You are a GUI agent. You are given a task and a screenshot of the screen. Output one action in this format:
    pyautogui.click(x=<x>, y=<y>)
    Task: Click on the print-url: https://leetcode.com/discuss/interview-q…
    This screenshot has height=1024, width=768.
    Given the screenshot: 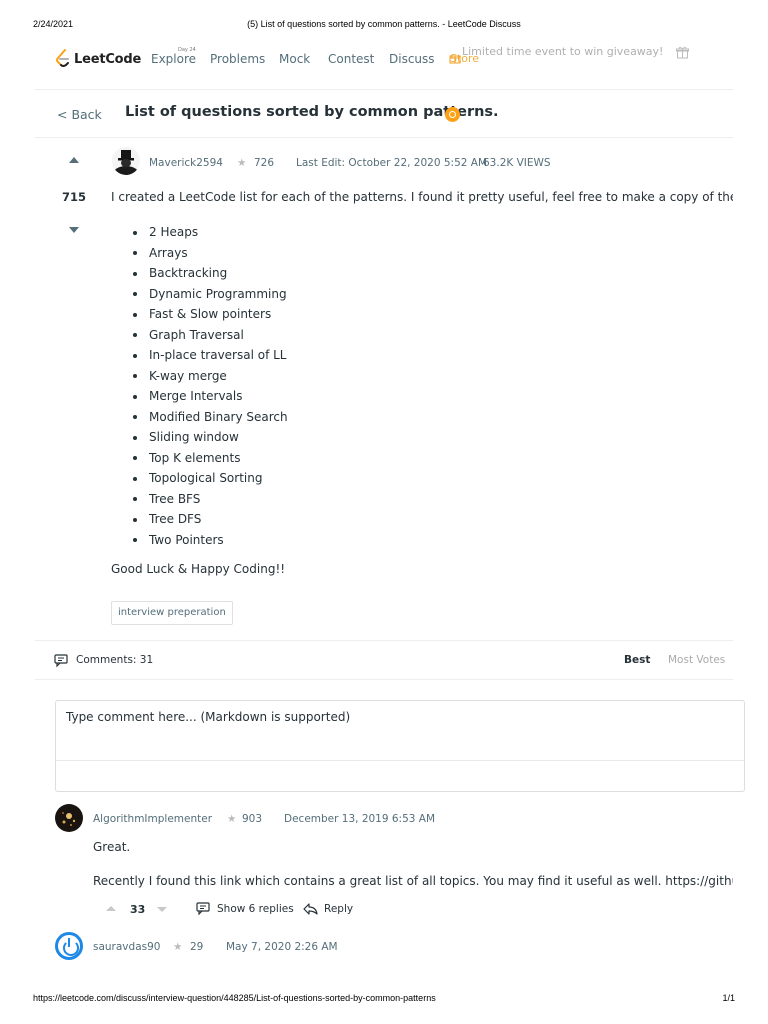 What is the action you would take?
    pyautogui.click(x=234, y=998)
    